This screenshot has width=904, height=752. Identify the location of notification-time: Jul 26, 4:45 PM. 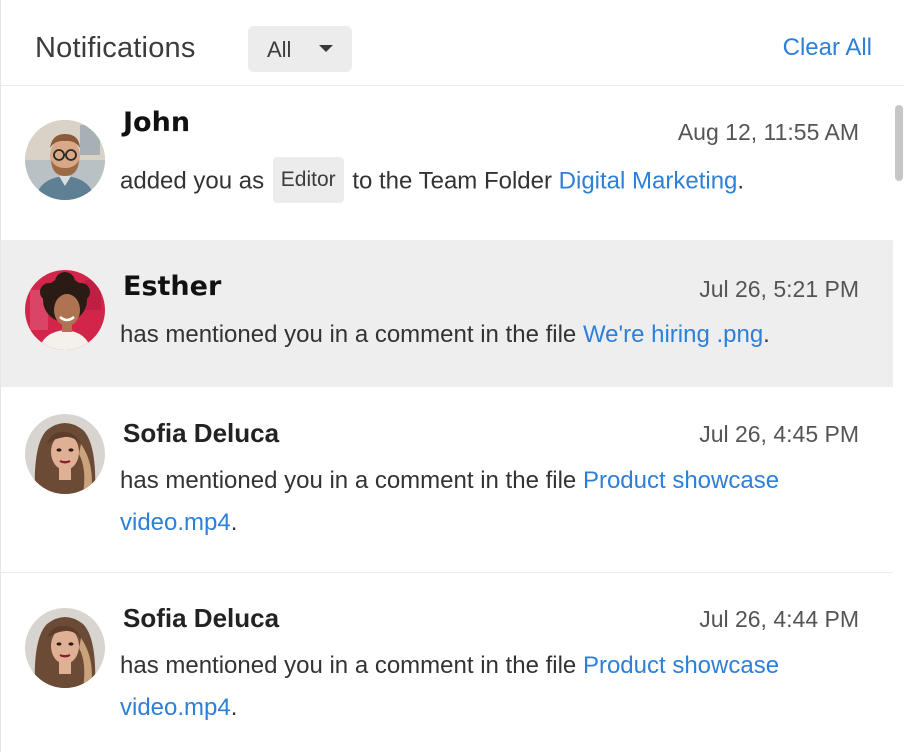
(779, 434).